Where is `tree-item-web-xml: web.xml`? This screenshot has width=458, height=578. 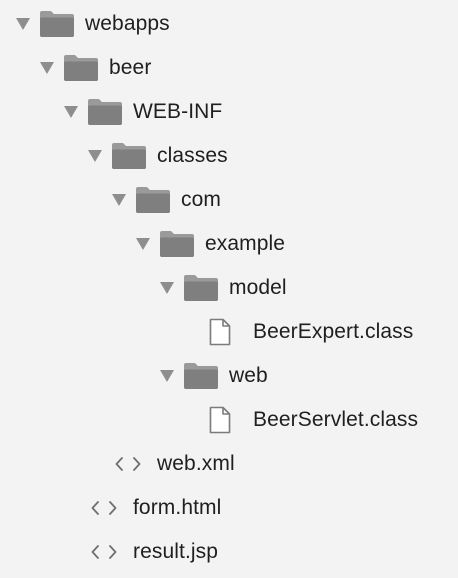 tree-item-web-xml: web.xml is located at coordinates (229, 464).